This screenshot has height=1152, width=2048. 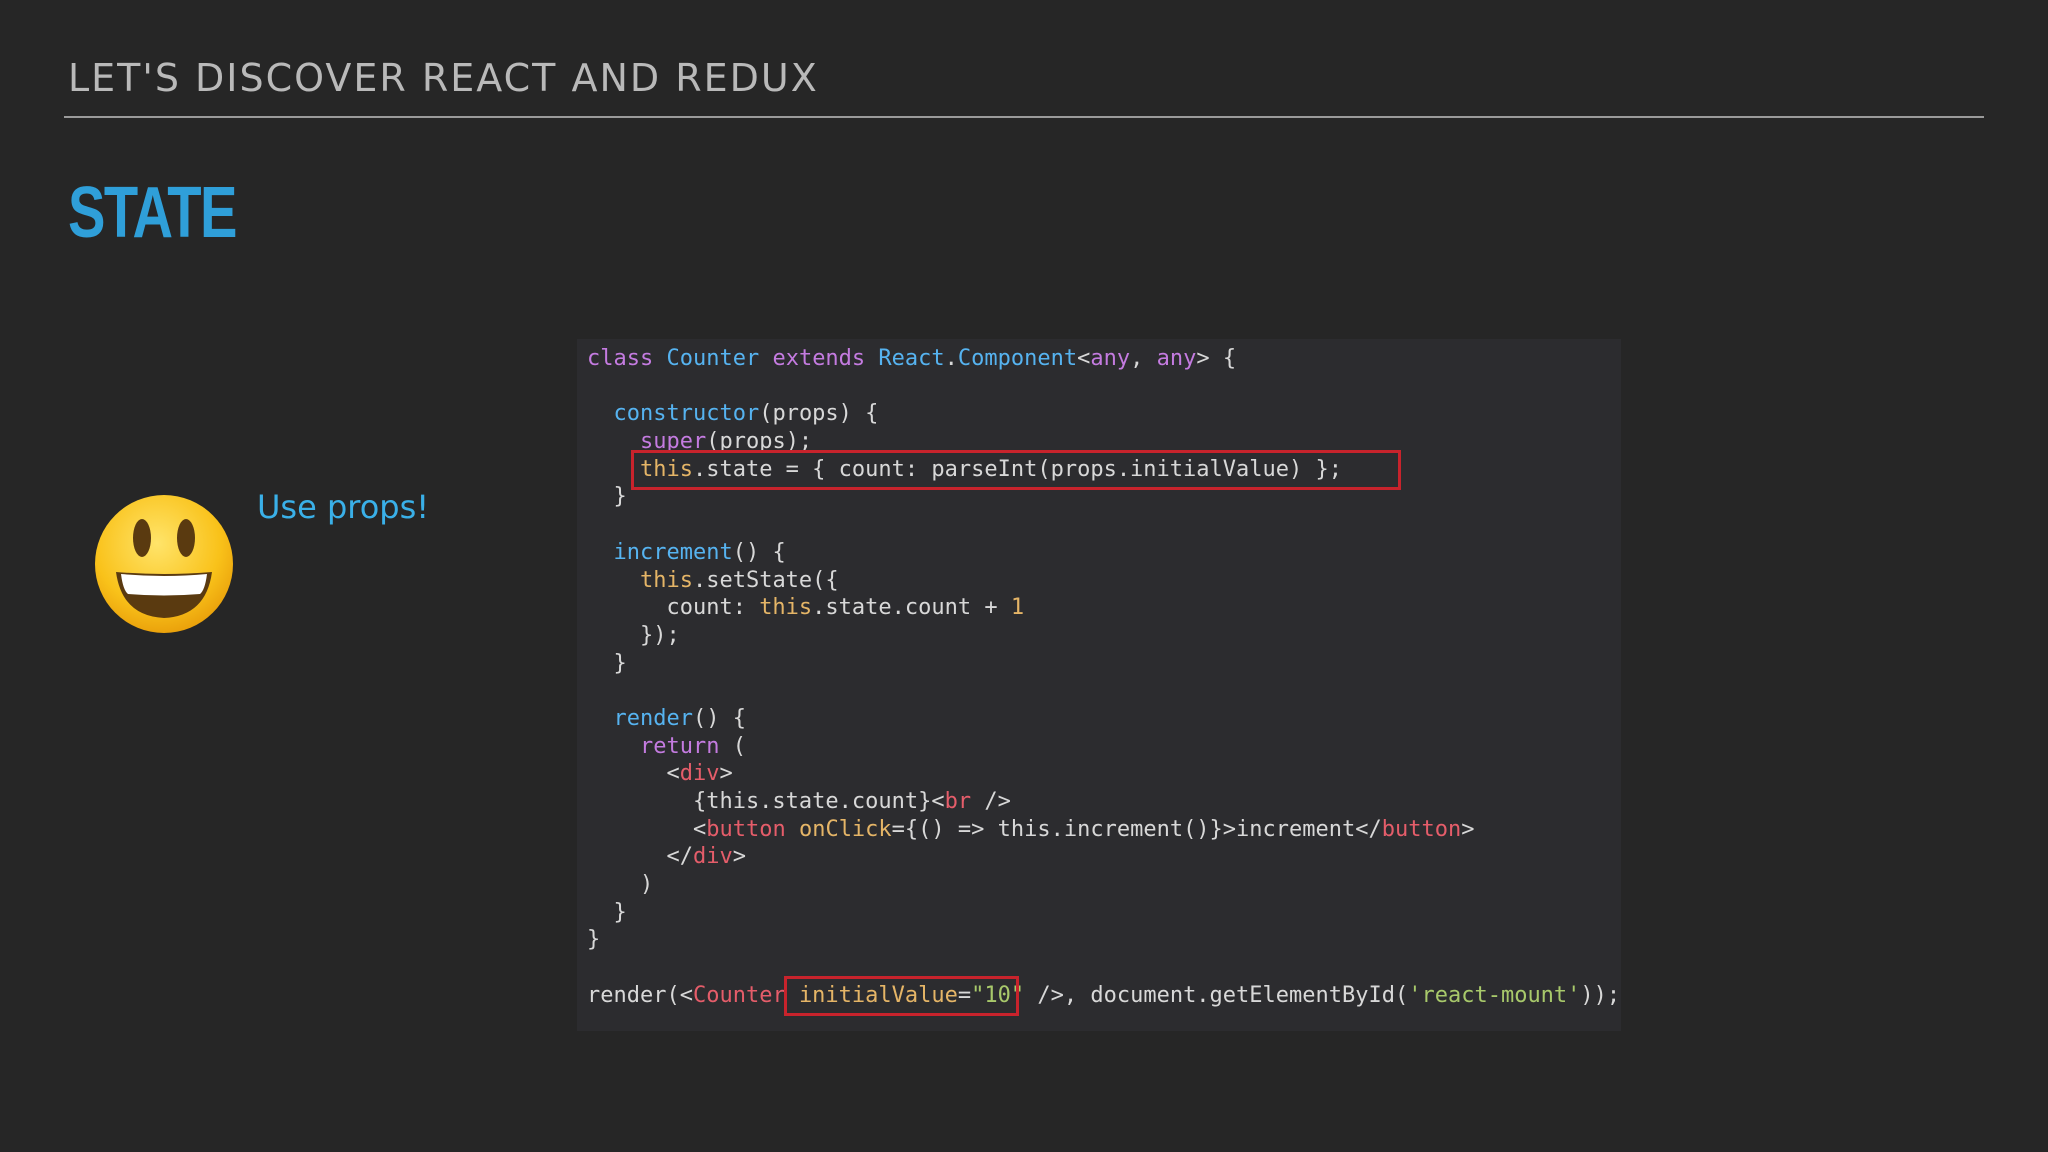 What do you see at coordinates (806, 608) in the screenshot?
I see `code-line: count: this.state.count + 1` at bounding box center [806, 608].